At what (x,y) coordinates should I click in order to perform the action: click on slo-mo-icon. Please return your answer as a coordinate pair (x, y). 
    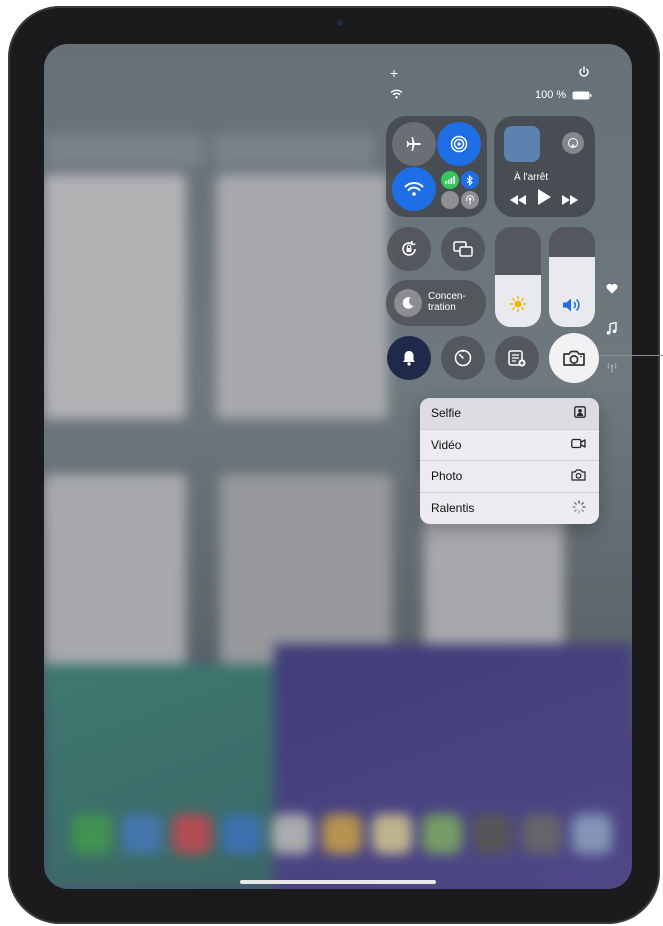
    Looking at the image, I should click on (579, 508).